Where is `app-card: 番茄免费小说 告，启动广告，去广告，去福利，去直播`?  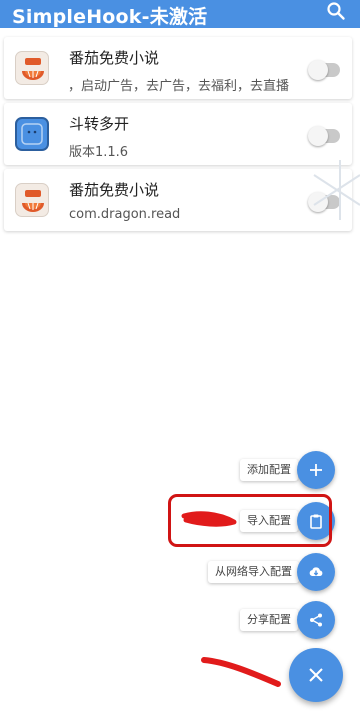
app-card: 番茄免费小说 告，启动广告，去广告，去福利，去直播 is located at coordinates (178, 68).